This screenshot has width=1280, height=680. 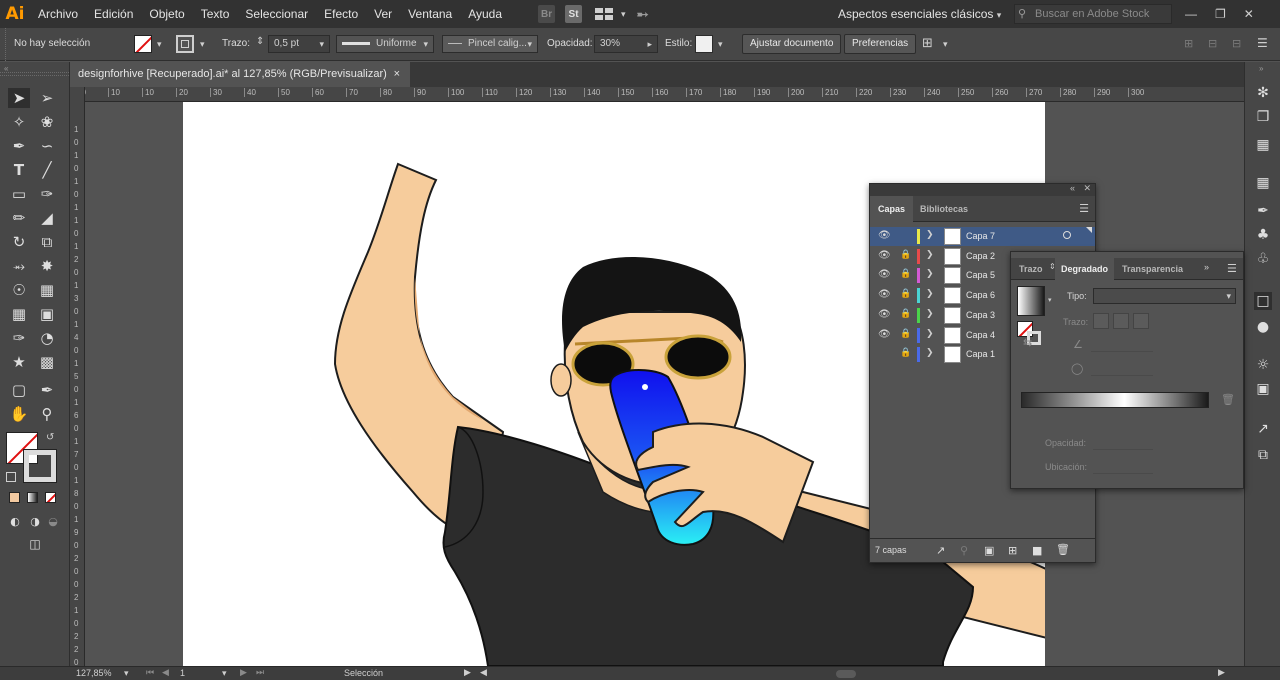 What do you see at coordinates (53, 522) in the screenshot?
I see `draw-inside-icon: ◒` at bounding box center [53, 522].